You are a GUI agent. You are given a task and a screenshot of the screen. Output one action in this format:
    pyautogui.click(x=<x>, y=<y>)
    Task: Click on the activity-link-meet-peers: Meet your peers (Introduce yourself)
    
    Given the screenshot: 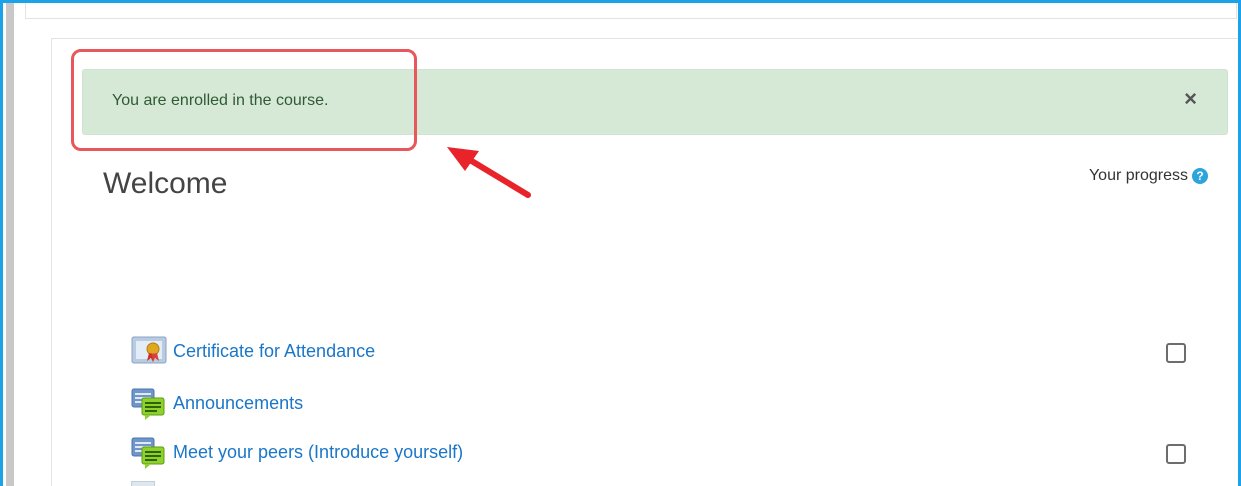 What is the action you would take?
    pyautogui.click(x=318, y=452)
    